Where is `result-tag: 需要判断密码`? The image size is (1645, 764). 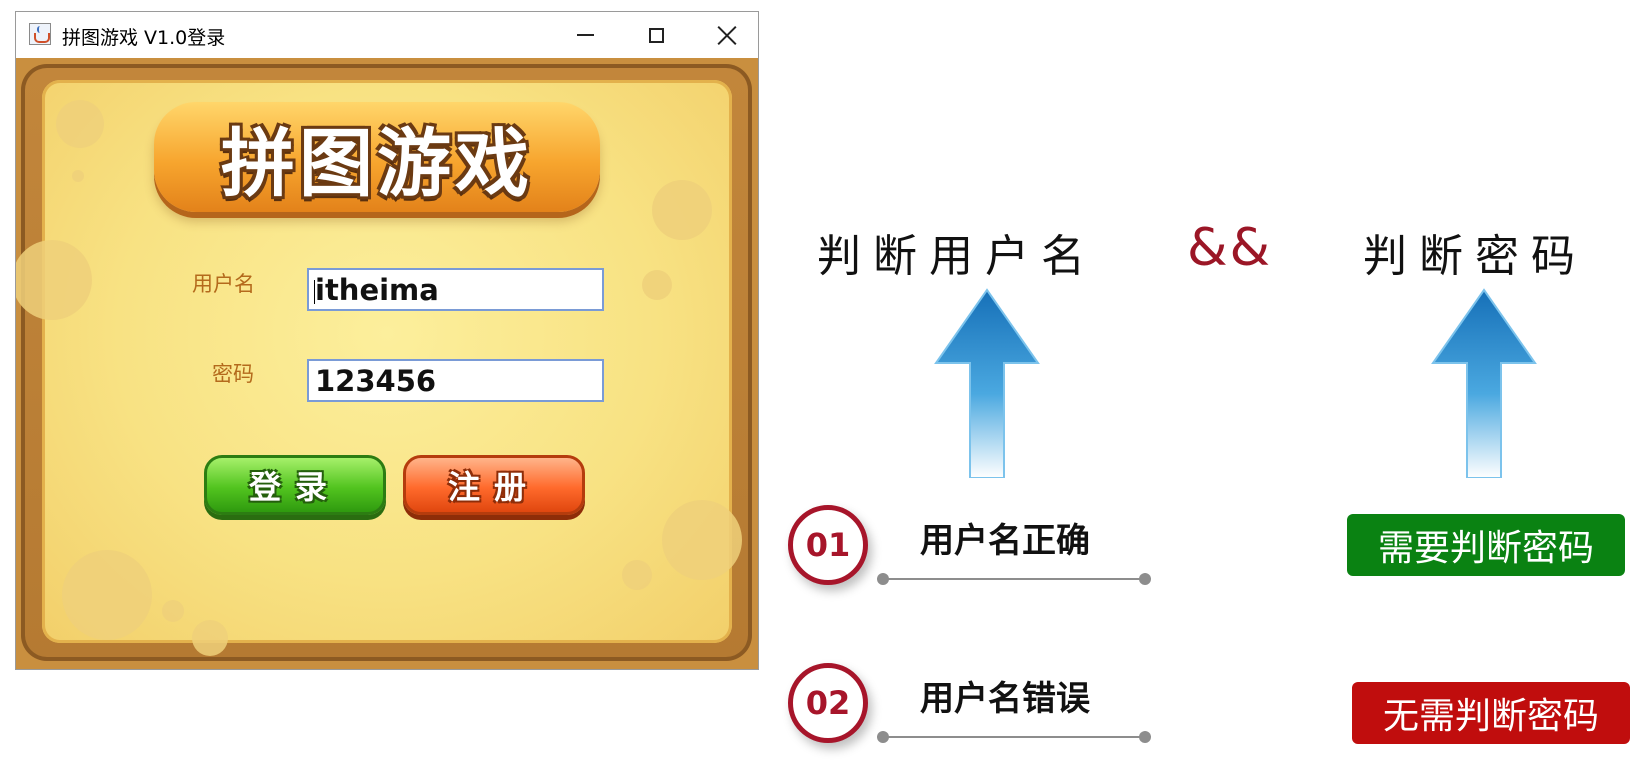
result-tag: 需要判断密码 is located at coordinates (1486, 545).